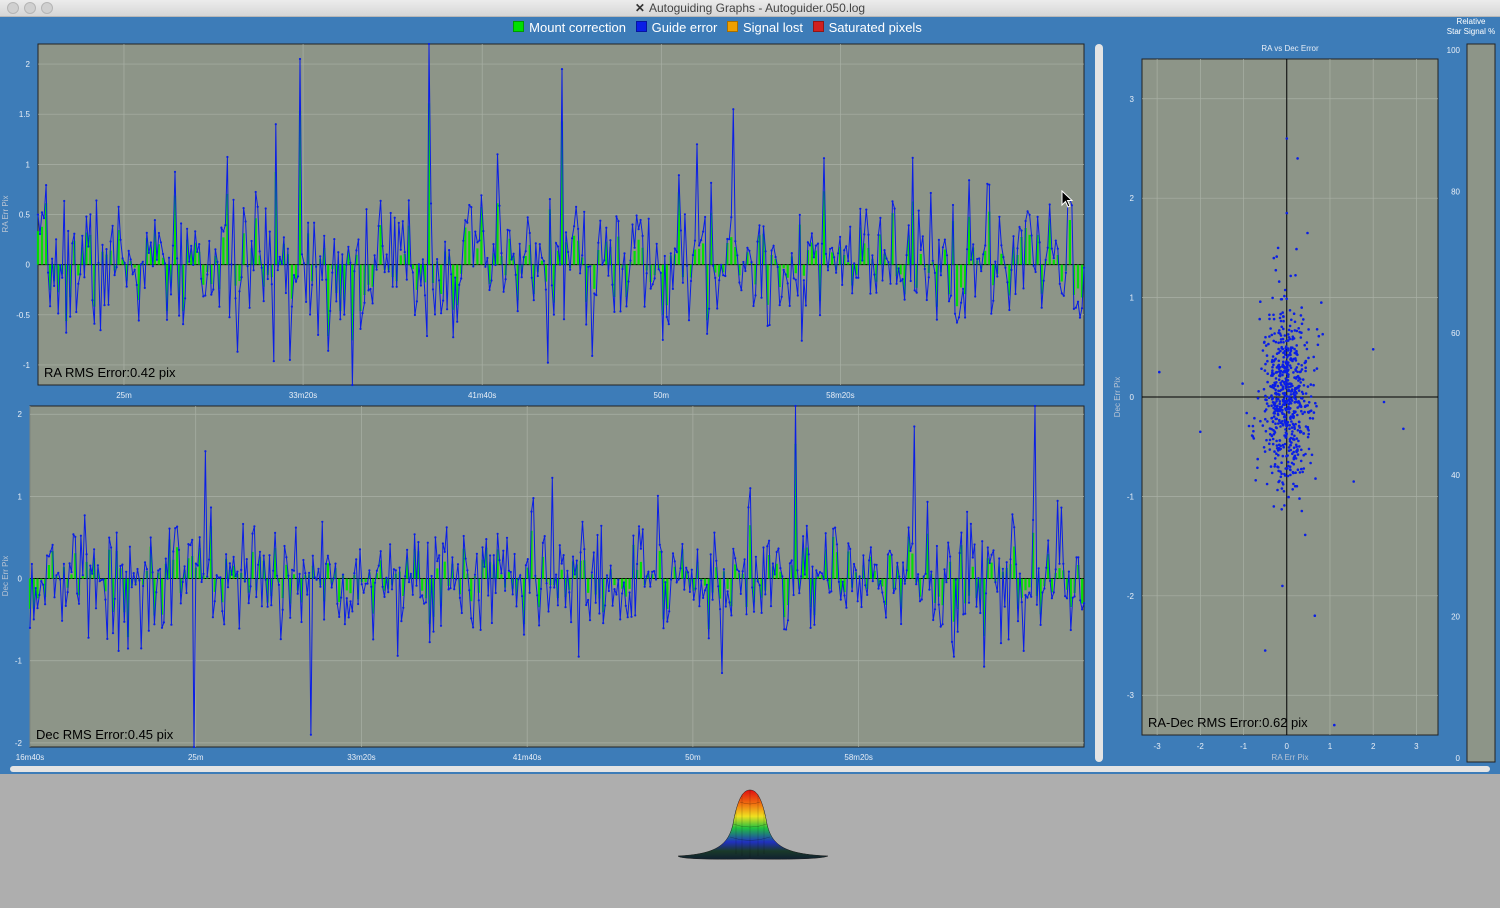 The height and width of the screenshot is (908, 1500). What do you see at coordinates (1132, 298) in the screenshot?
I see `y-tick-label: 1` at bounding box center [1132, 298].